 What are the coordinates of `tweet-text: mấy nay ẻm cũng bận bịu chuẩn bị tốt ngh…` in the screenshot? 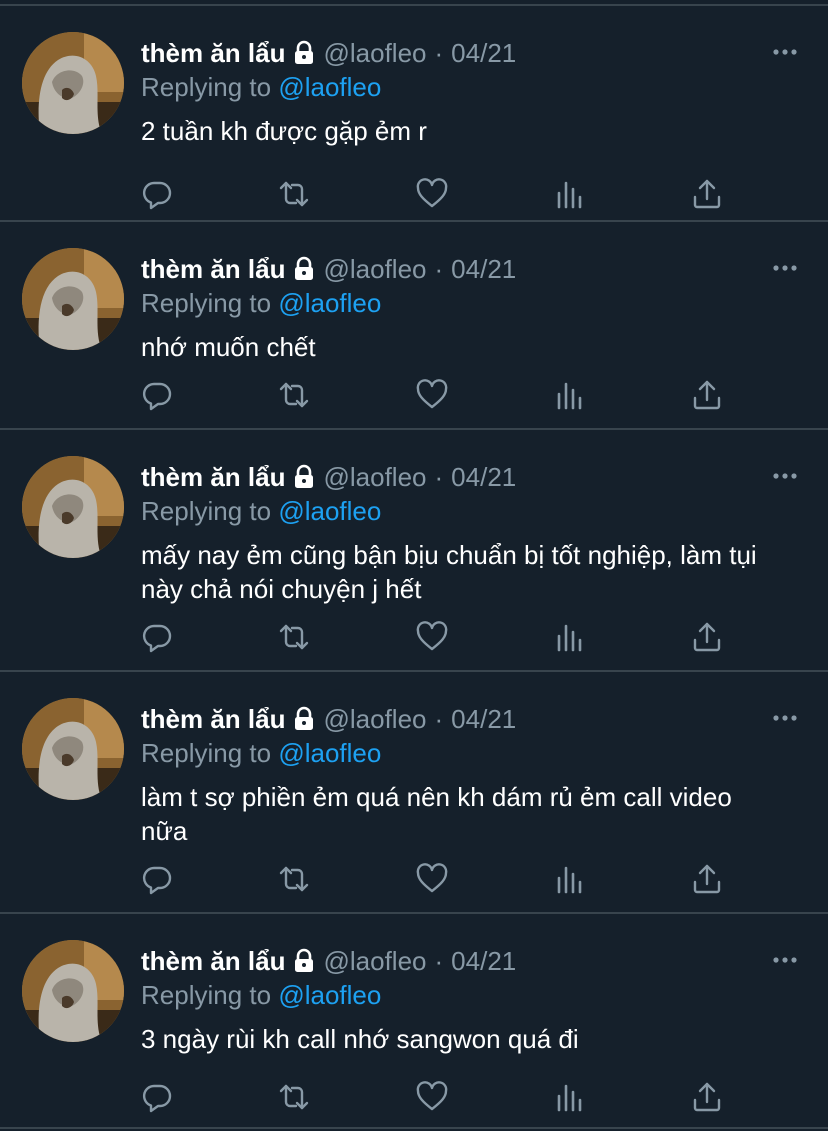 It's located at (449, 572).